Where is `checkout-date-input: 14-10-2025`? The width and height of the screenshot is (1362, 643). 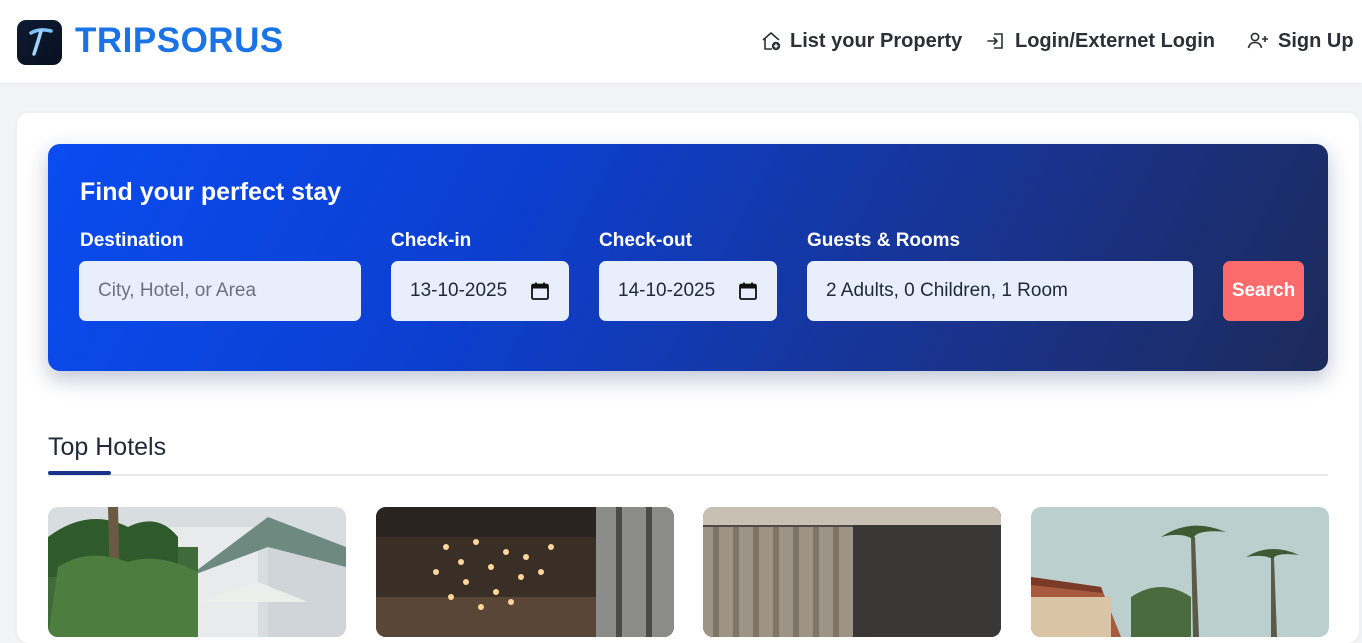
checkout-date-input: 14-10-2025 is located at coordinates (688, 291).